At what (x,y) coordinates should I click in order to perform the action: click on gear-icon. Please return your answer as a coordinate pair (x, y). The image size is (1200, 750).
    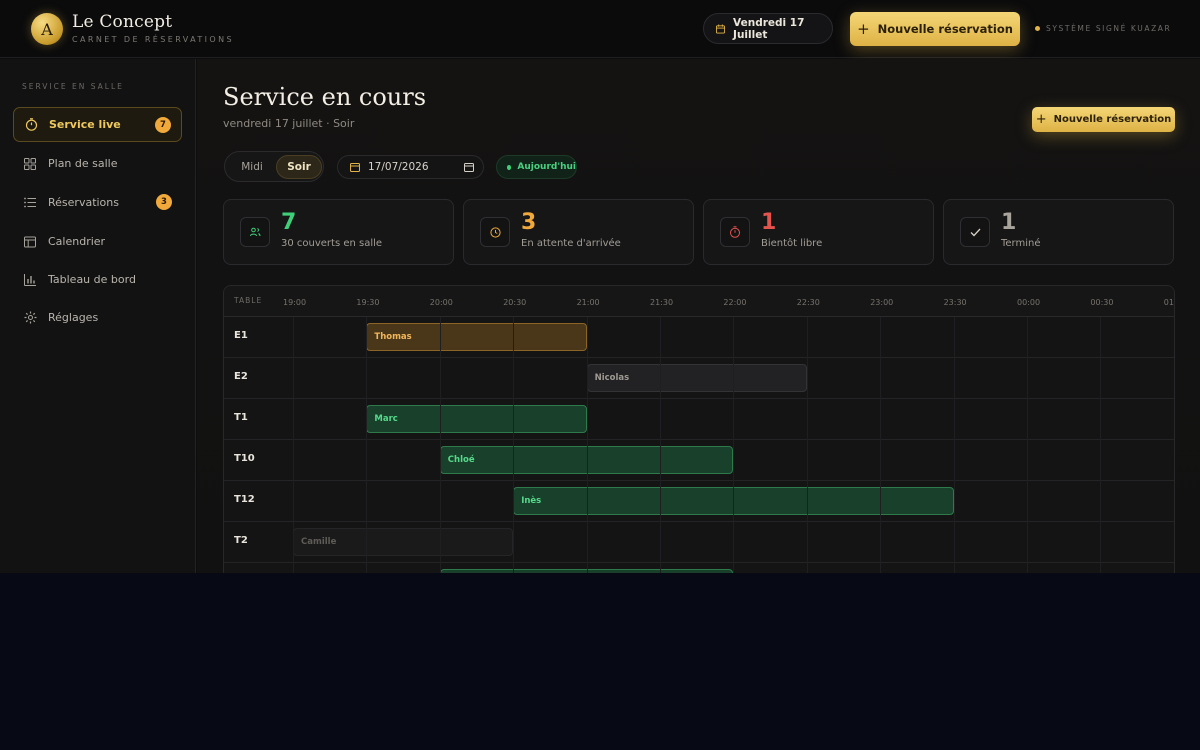
    Looking at the image, I should click on (30, 318).